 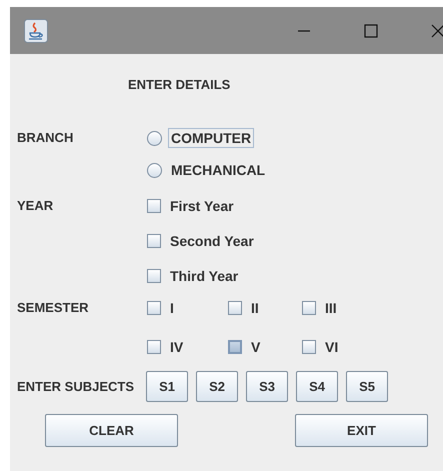 What do you see at coordinates (361, 430) in the screenshot?
I see `action-button: EXIT` at bounding box center [361, 430].